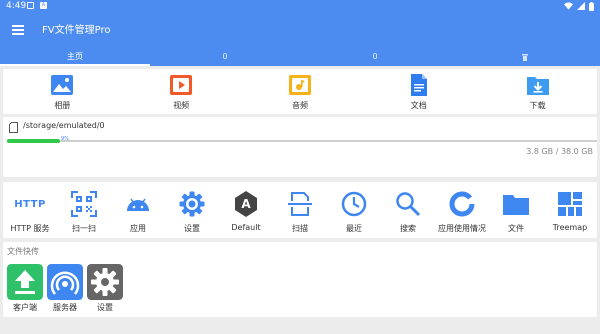 The height and width of the screenshot is (334, 600). What do you see at coordinates (354, 228) in the screenshot?
I see `tool-label: 最近` at bounding box center [354, 228].